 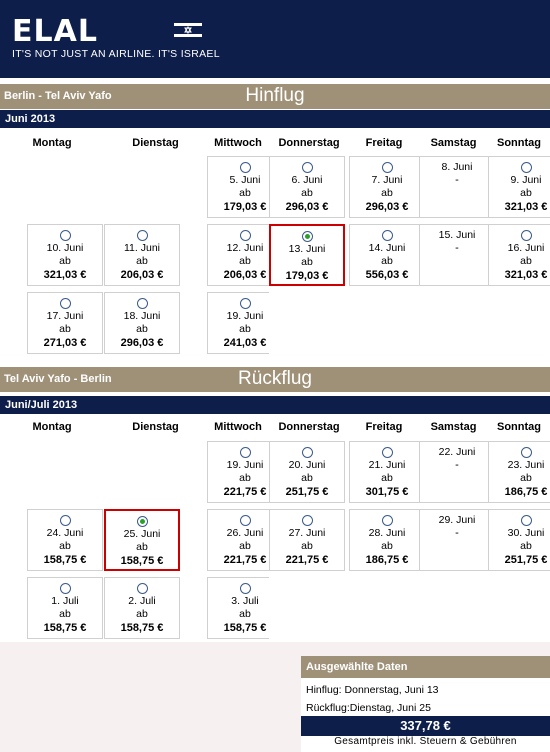 What do you see at coordinates (307, 465) in the screenshot?
I see `return-date-label: 20. Juni` at bounding box center [307, 465].